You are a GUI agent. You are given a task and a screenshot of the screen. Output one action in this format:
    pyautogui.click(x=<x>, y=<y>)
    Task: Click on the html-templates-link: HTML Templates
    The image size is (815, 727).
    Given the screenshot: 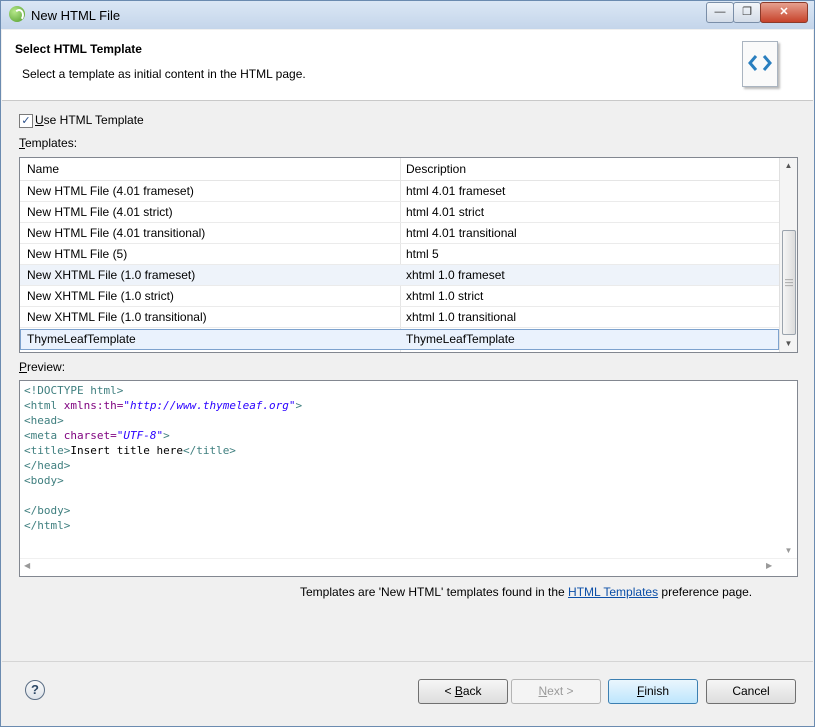 What is the action you would take?
    pyautogui.click(x=613, y=592)
    